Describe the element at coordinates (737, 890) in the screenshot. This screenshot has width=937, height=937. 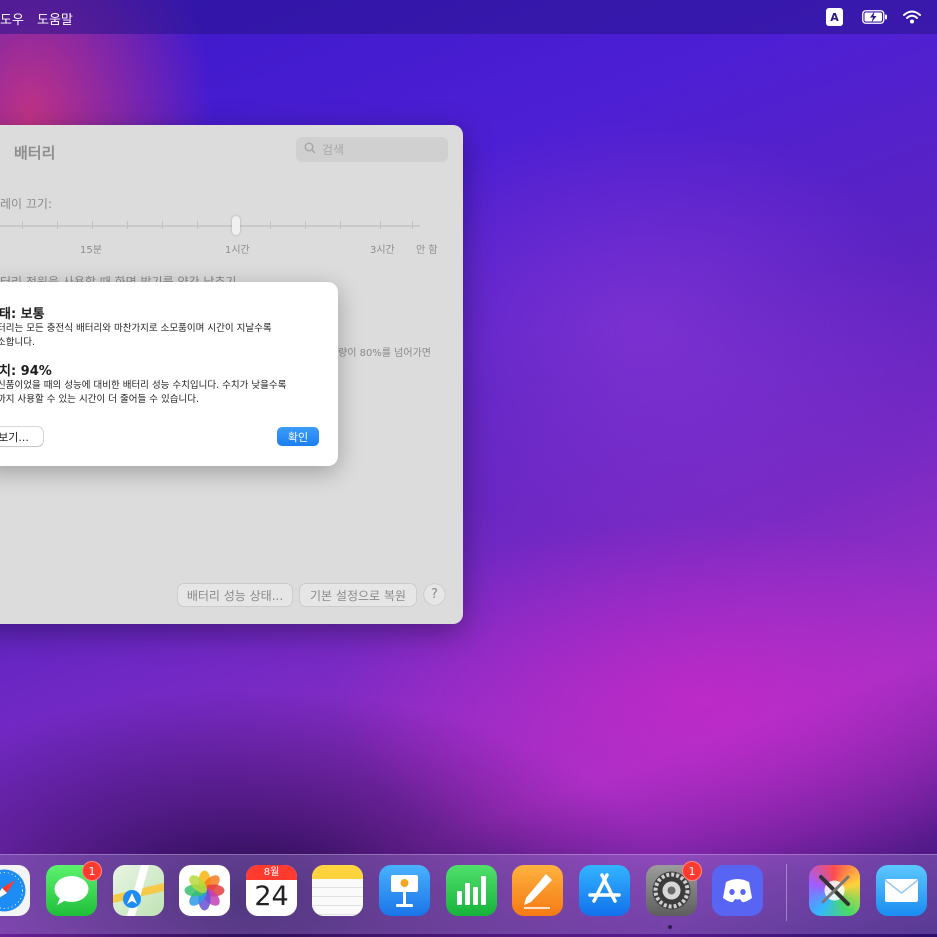
I see `discord-icon` at that location.